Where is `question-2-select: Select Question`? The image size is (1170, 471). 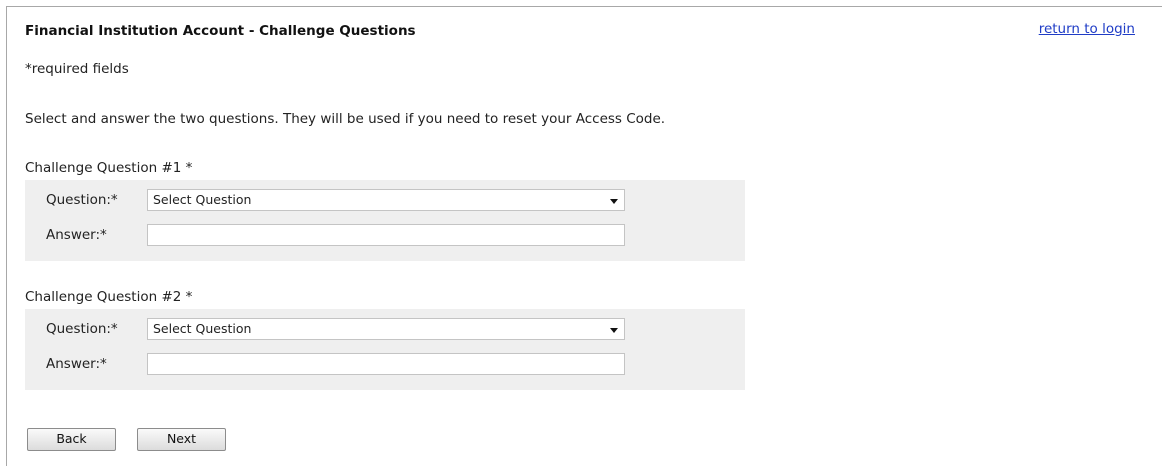
question-2-select: Select Question is located at coordinates (386, 329).